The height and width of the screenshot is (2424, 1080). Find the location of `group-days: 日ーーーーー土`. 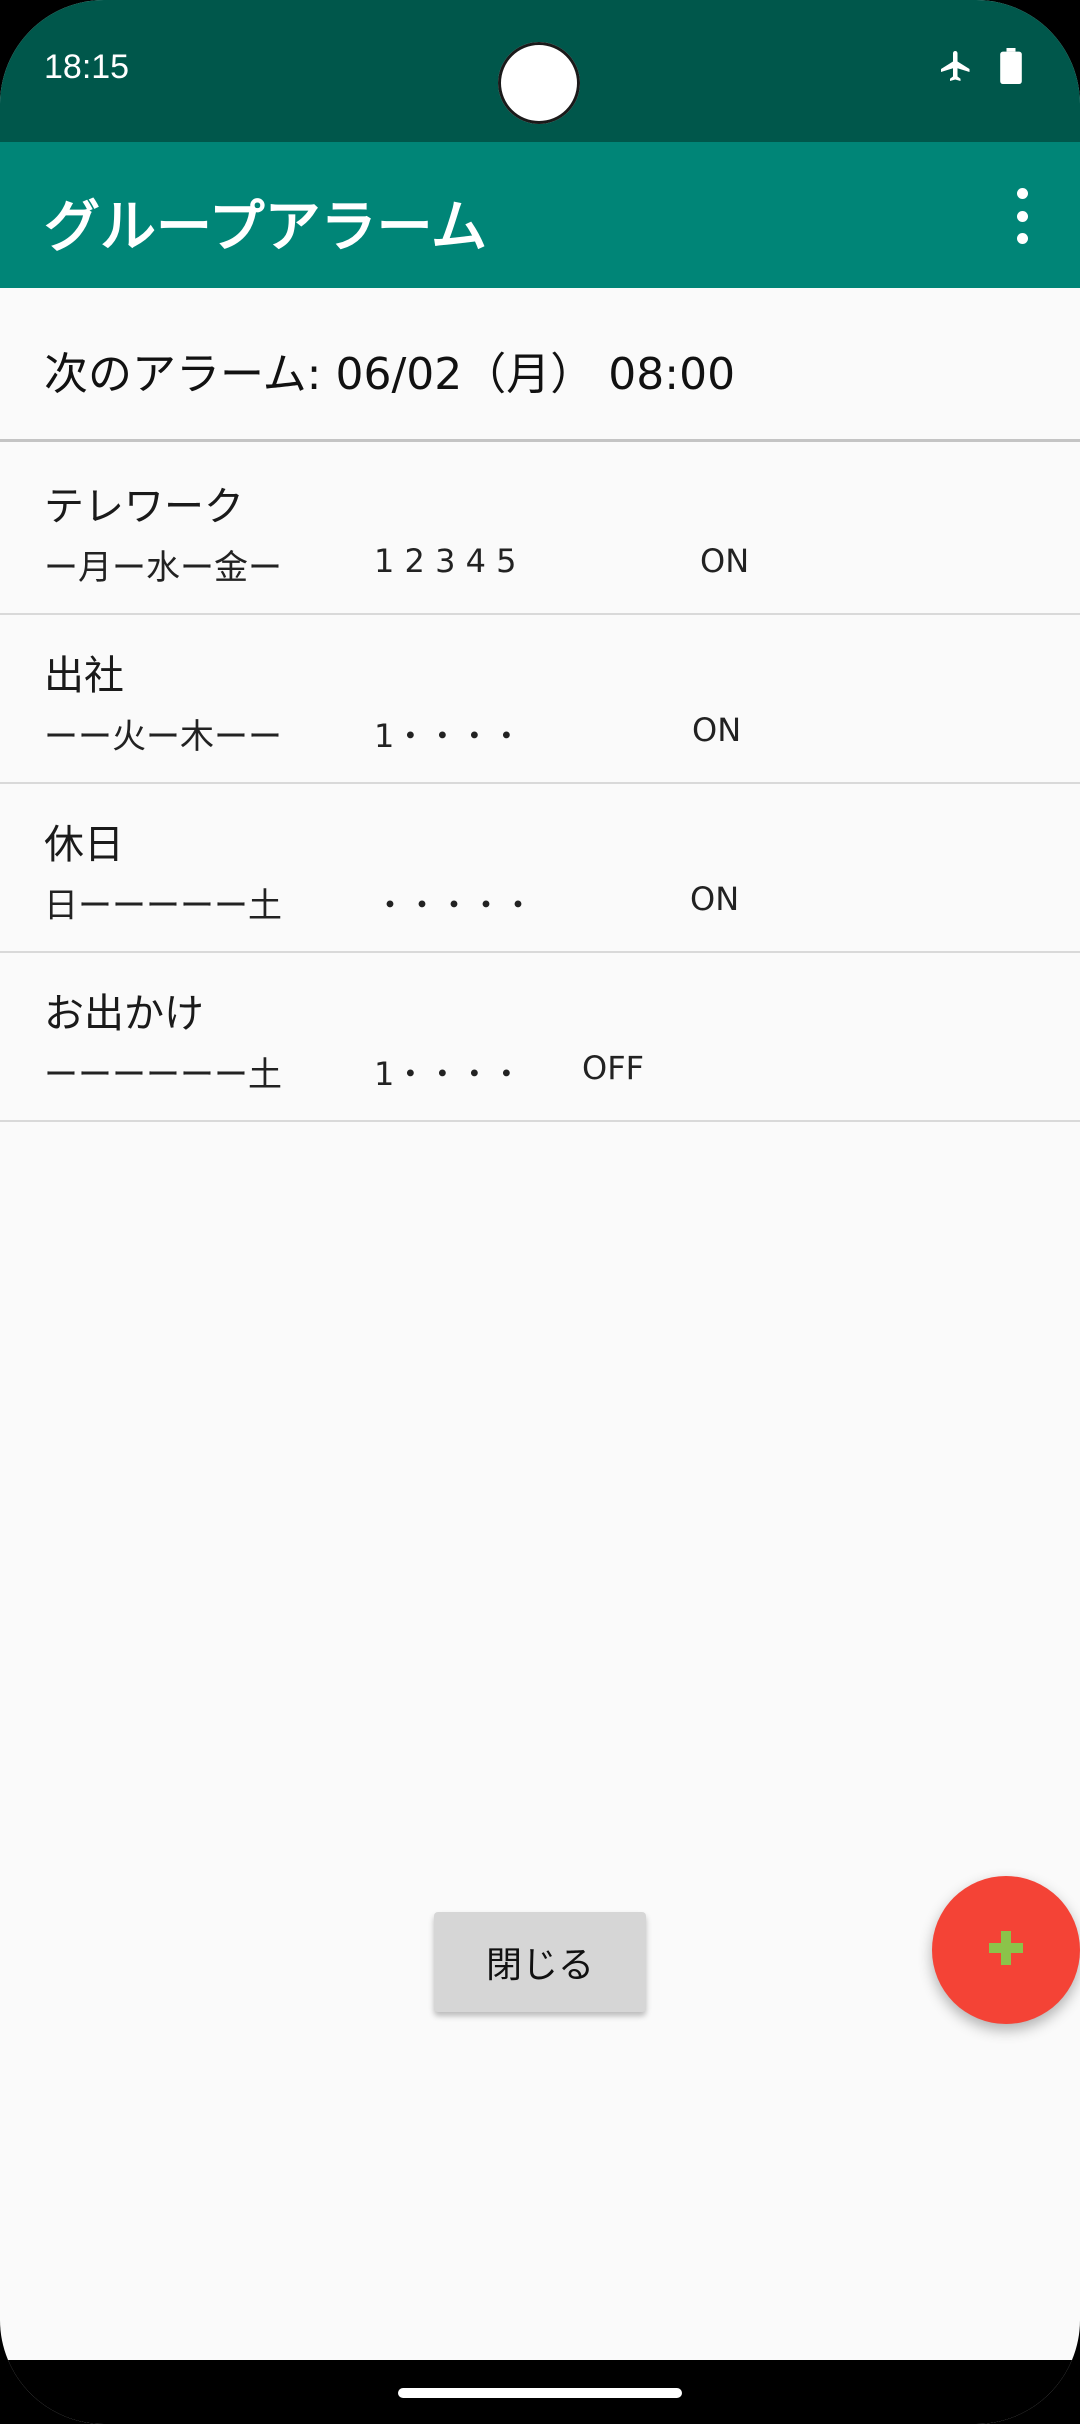

group-days: 日ーーーーー土 is located at coordinates (163, 906).